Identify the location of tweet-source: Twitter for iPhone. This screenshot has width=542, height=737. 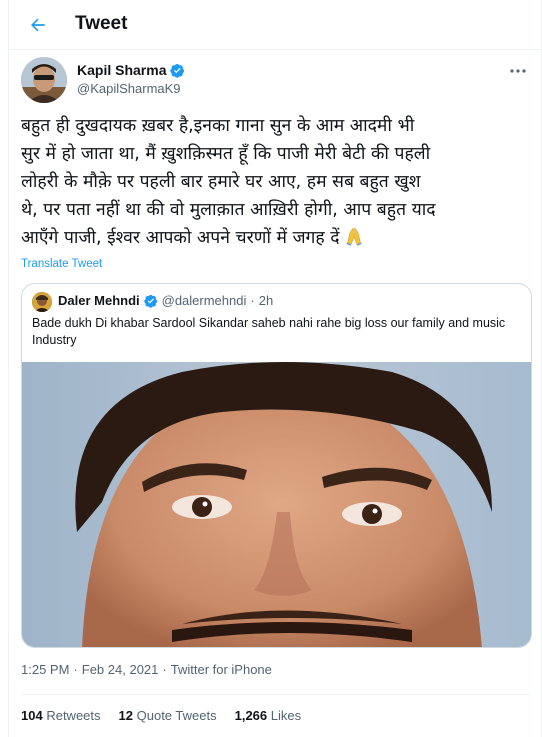
(221, 669).